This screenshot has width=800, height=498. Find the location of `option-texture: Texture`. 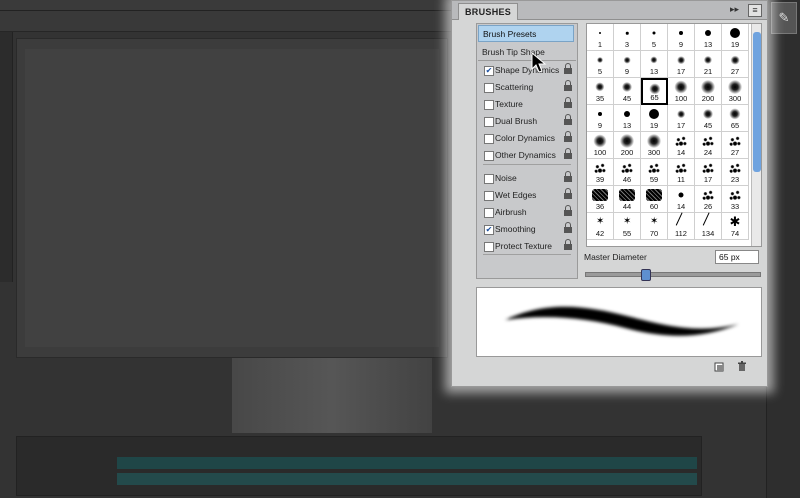

option-texture: Texture is located at coordinates (527, 104).